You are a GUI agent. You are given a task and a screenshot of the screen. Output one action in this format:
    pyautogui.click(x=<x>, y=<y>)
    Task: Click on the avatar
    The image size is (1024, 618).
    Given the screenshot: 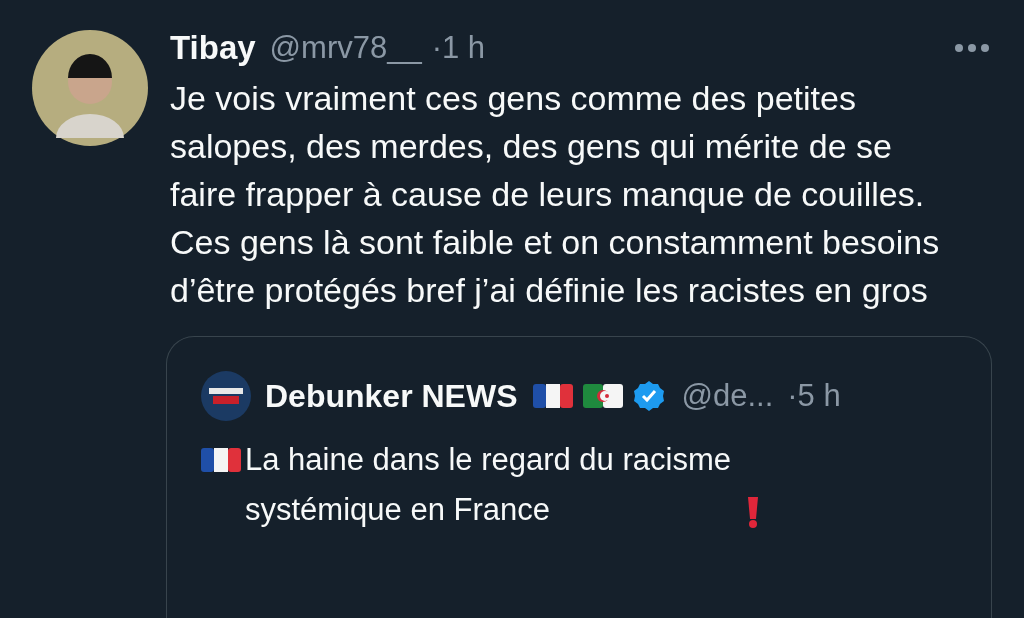 What is the action you would take?
    pyautogui.click(x=90, y=88)
    